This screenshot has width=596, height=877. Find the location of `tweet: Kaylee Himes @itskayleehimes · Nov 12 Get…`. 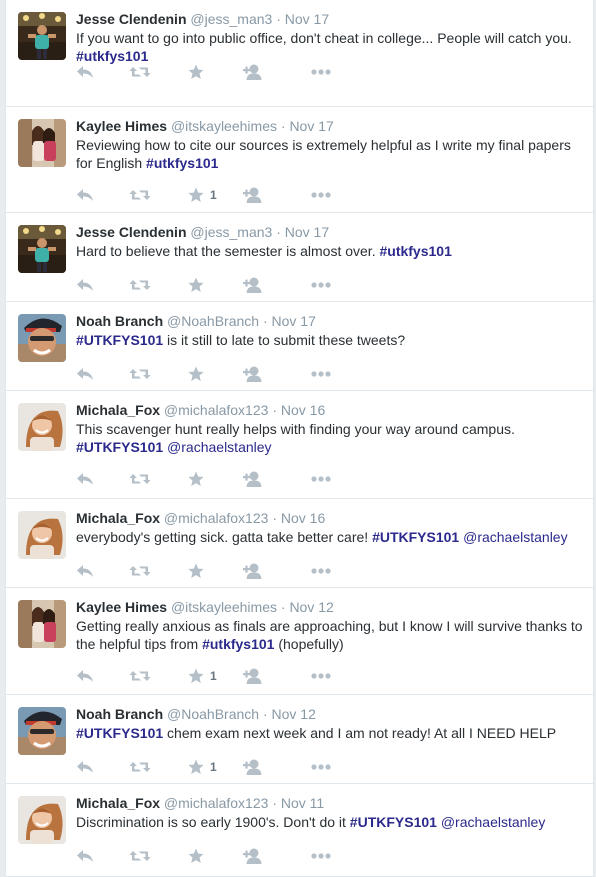

tweet: Kaylee Himes @itskayleehimes · Nov 12 Get… is located at coordinates (299, 641).